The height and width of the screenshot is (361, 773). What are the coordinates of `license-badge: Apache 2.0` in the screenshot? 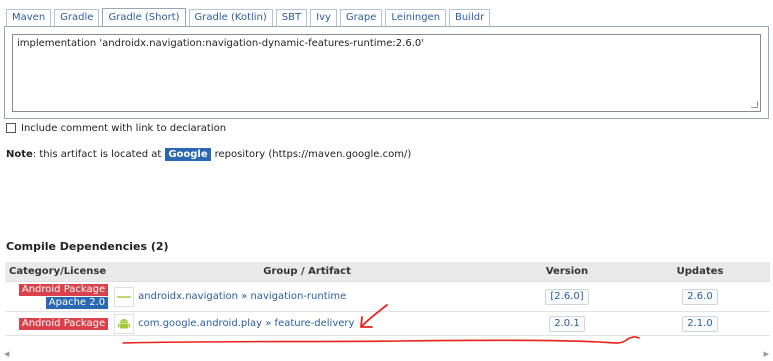 It's located at (77, 303).